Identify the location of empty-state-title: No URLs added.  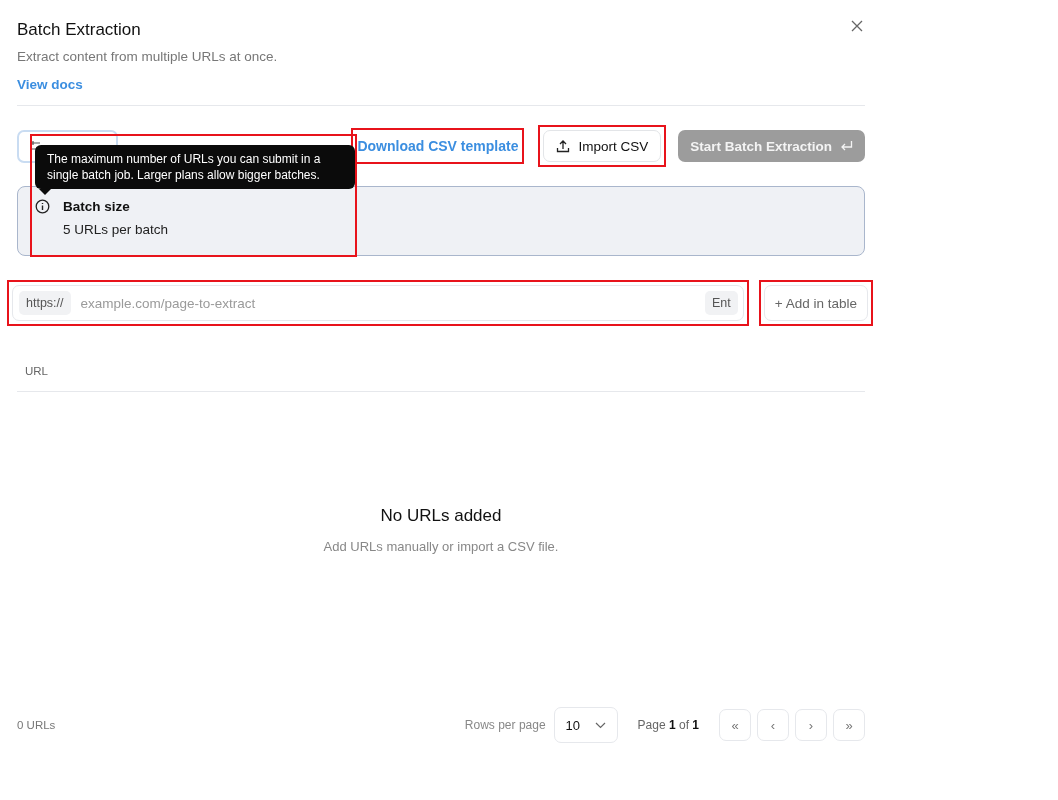
(441, 516).